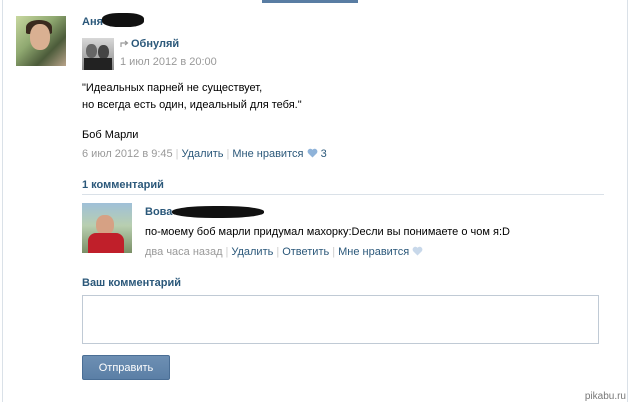 The height and width of the screenshot is (405, 630). What do you see at coordinates (110, 135) in the screenshot?
I see `post-signature: Боб Марли` at bounding box center [110, 135].